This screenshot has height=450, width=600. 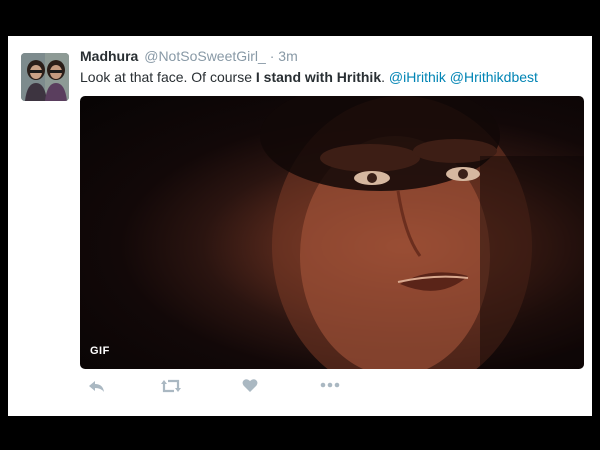 I want to click on tweet-time: 3m, so click(x=287, y=56).